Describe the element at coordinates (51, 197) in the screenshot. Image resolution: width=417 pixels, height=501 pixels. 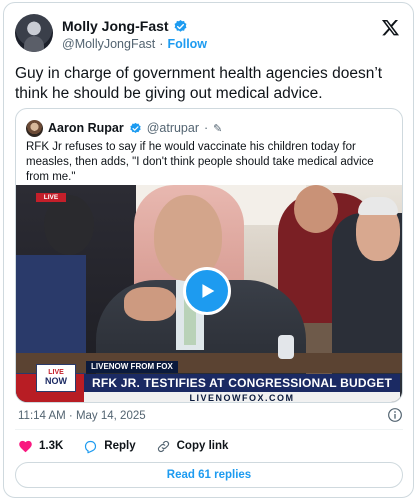
I see `live-tag: LIVE` at that location.